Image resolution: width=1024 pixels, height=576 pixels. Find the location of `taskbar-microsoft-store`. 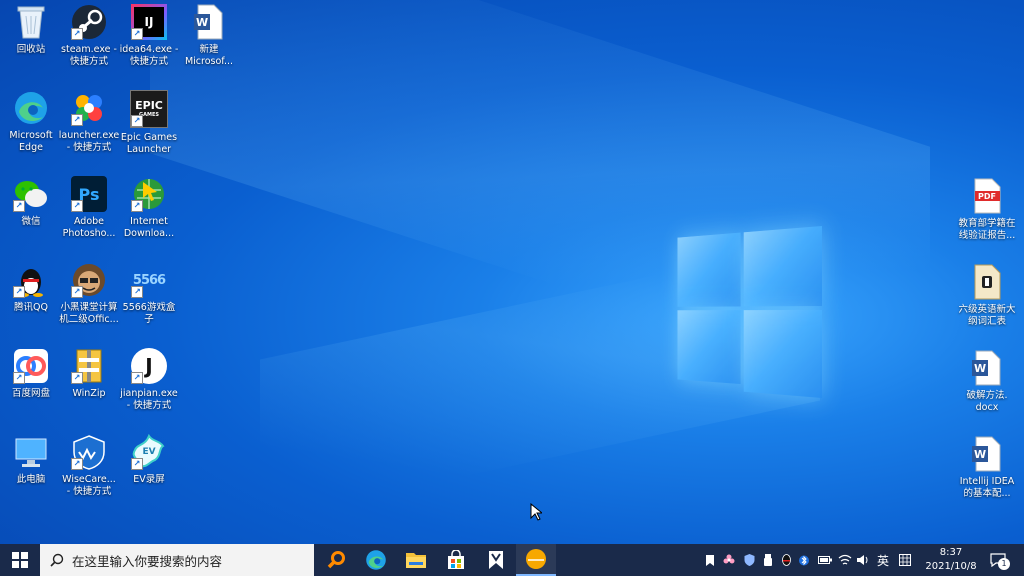

taskbar-microsoft-store is located at coordinates (456, 560).